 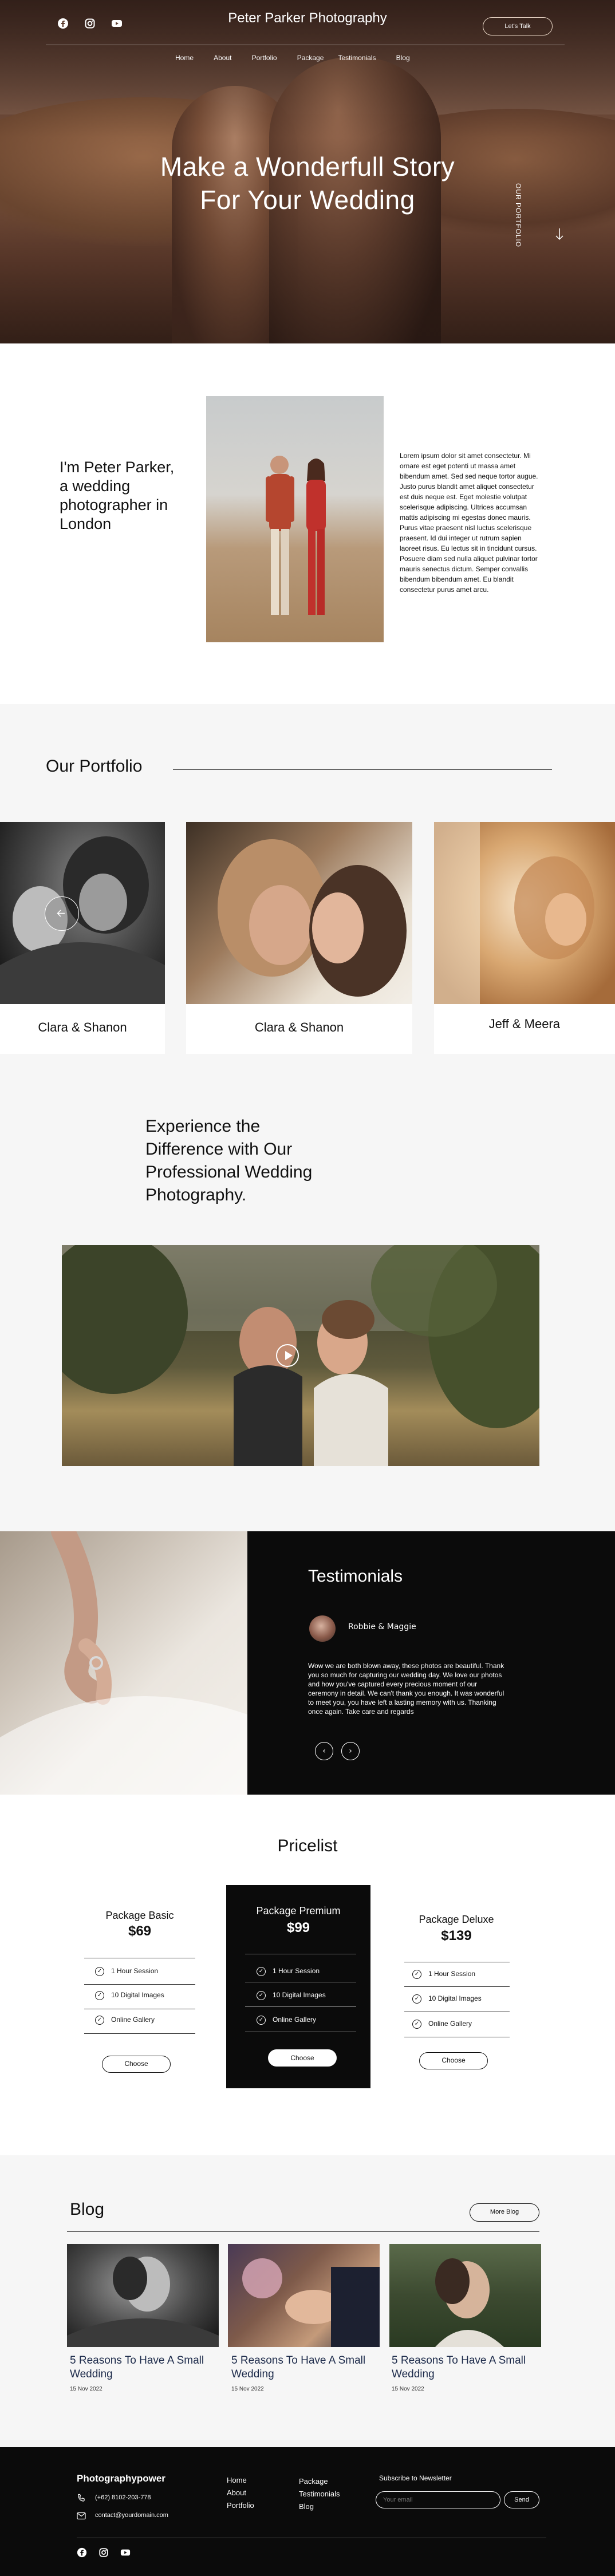 I want to click on send-button: Send, so click(x=521, y=2499).